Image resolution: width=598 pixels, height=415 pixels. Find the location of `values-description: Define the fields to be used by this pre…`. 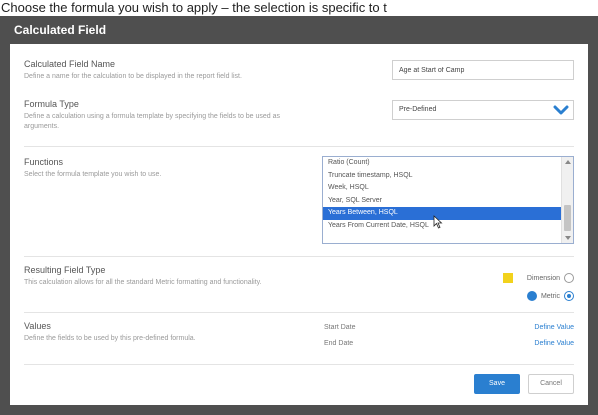

values-description: Define the fields to be used by this pre… is located at coordinates (110, 338).